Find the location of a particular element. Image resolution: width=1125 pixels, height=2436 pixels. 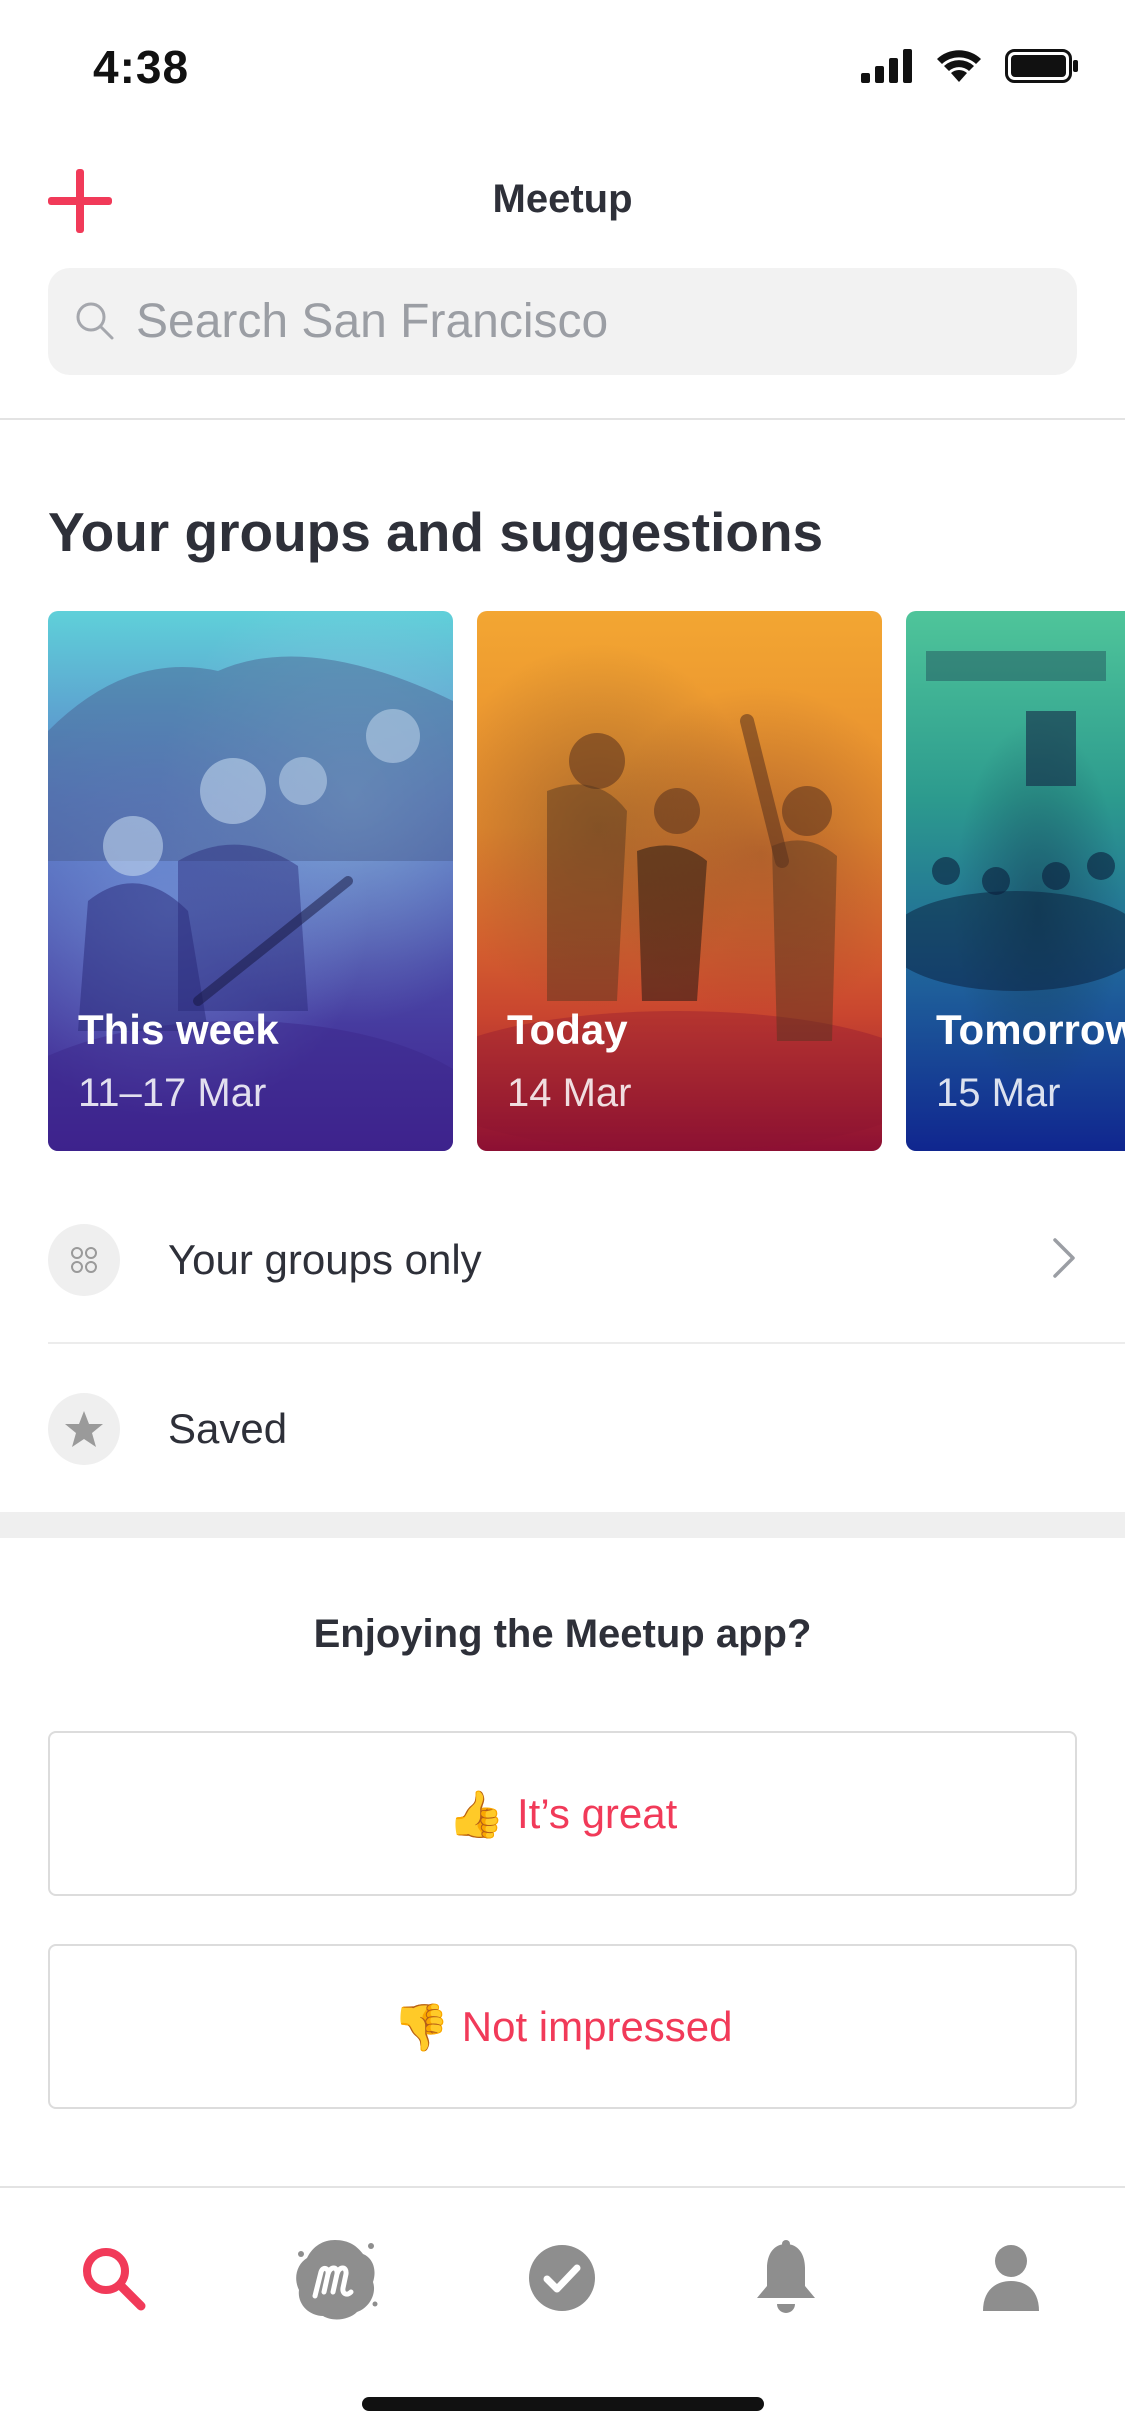

card-date: 14 Mar is located at coordinates (569, 1093).